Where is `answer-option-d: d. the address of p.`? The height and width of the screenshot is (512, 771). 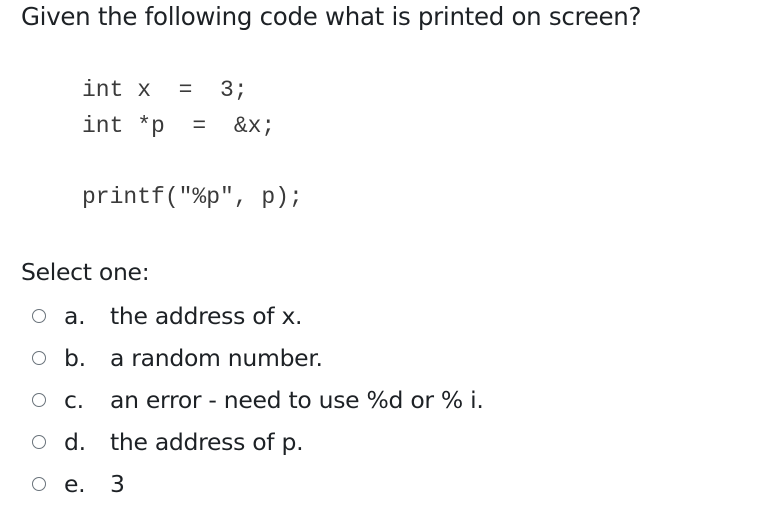
answer-option-d: d. the address of p. is located at coordinates (168, 442).